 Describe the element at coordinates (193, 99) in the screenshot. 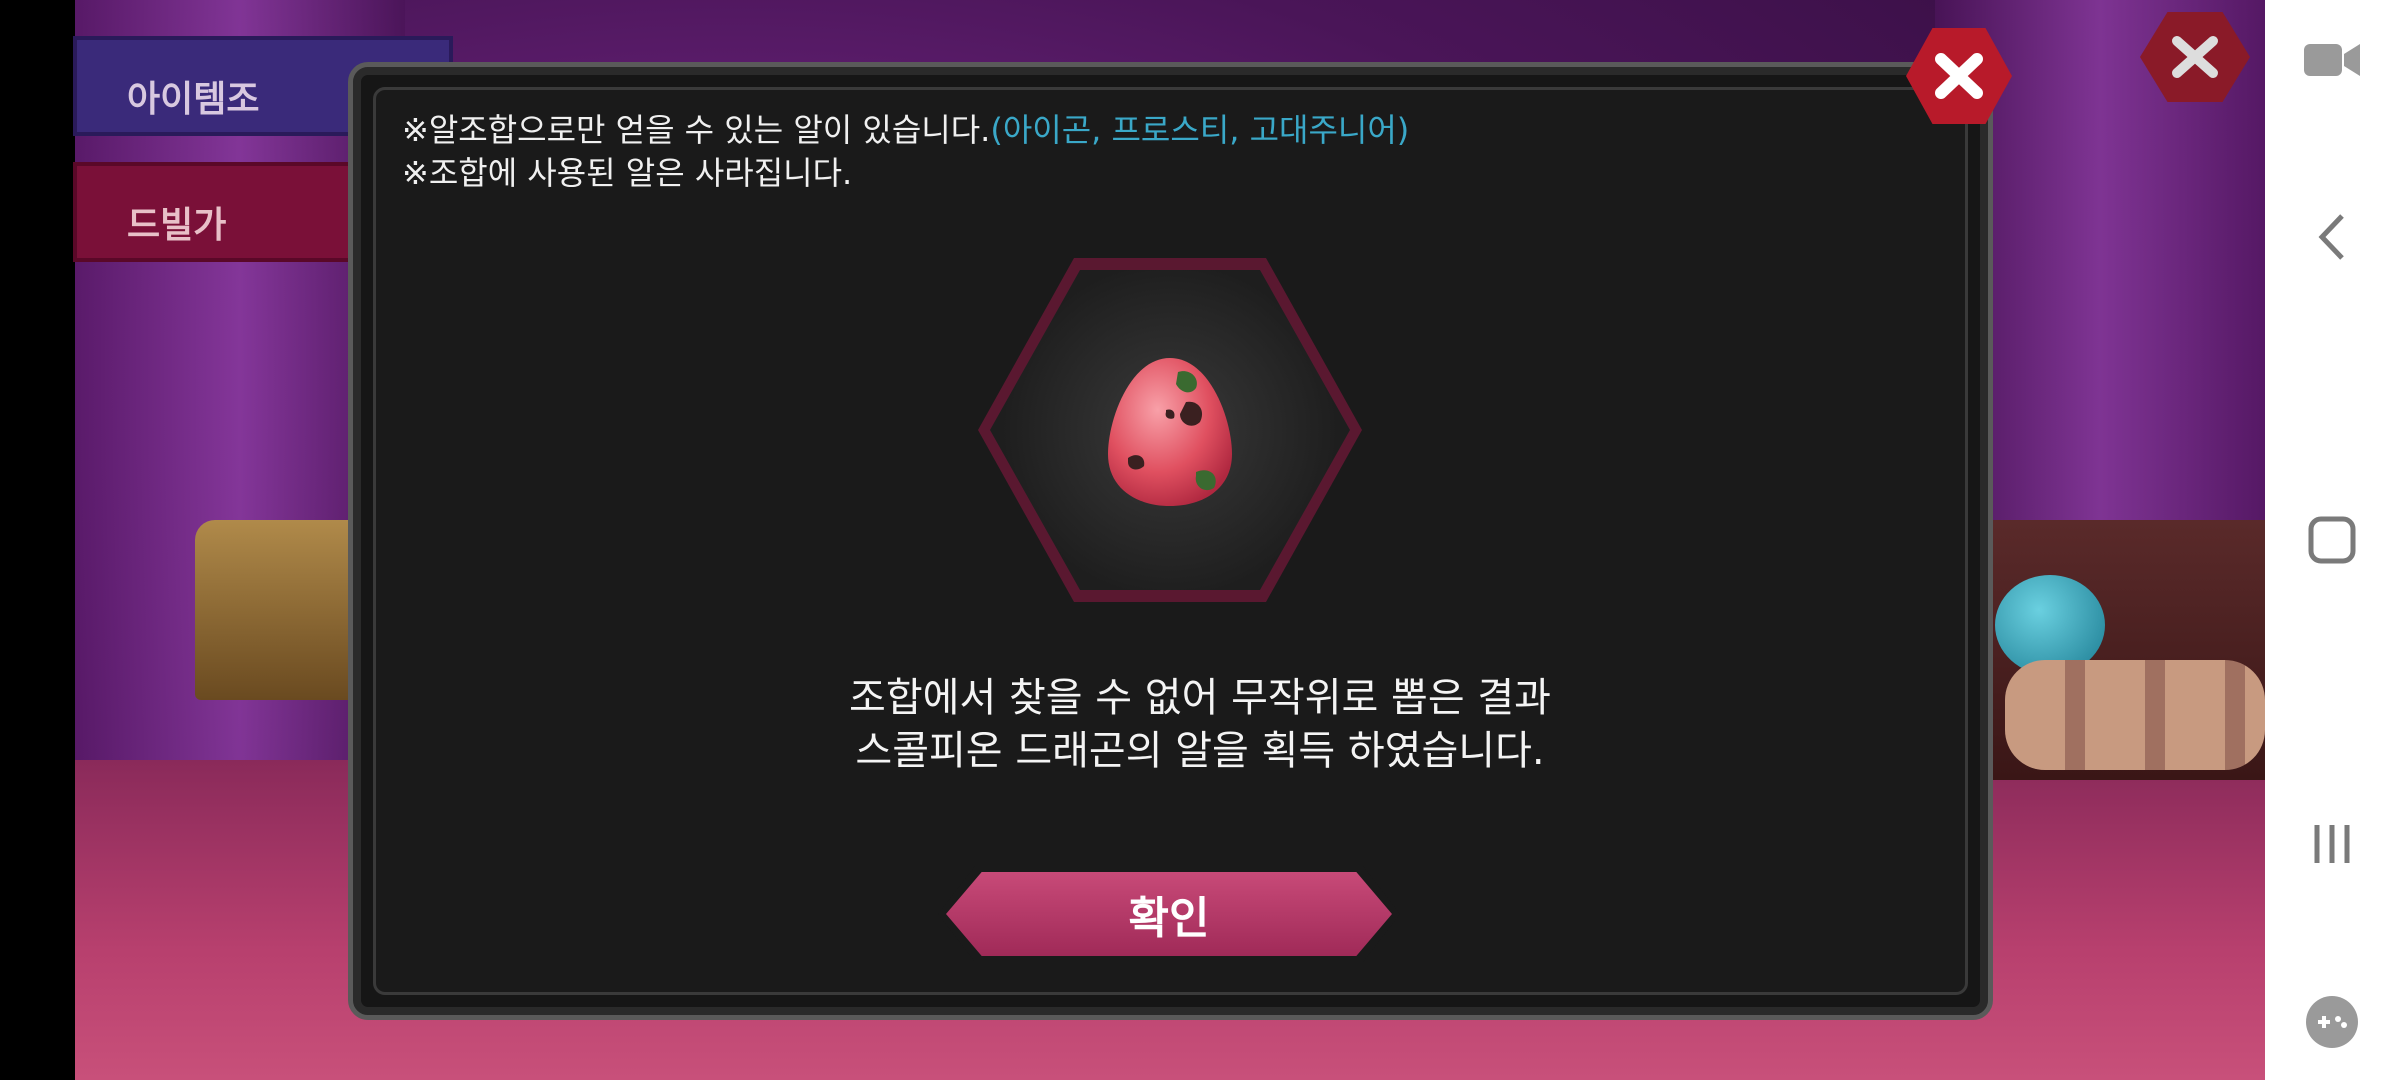

I see `side-menu-label: 아이템조` at that location.